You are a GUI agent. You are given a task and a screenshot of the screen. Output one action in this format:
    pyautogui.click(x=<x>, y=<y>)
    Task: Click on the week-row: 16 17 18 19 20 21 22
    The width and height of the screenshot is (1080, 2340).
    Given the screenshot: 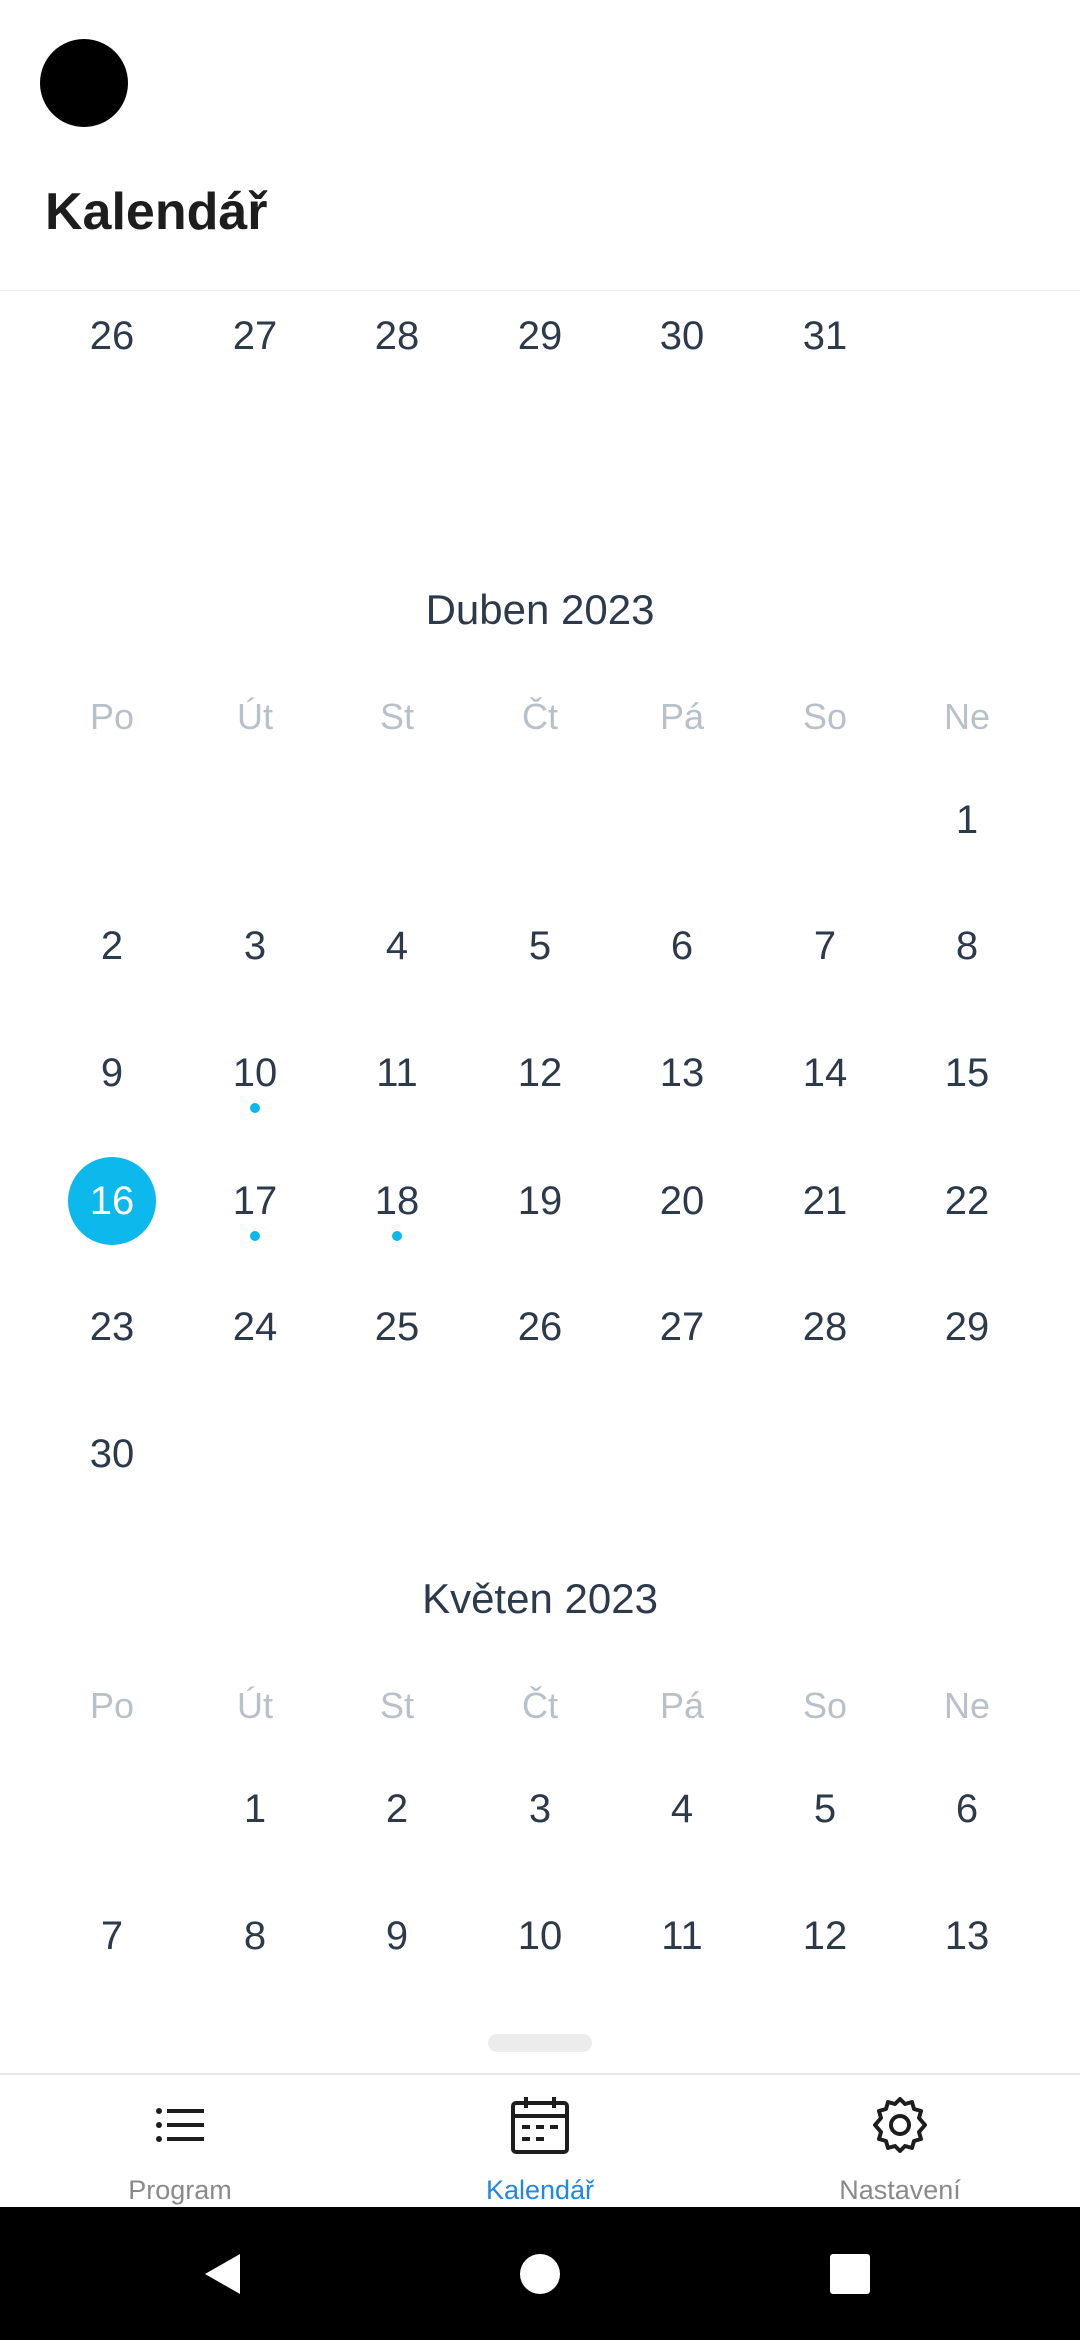 What is the action you would take?
    pyautogui.click(x=540, y=1201)
    